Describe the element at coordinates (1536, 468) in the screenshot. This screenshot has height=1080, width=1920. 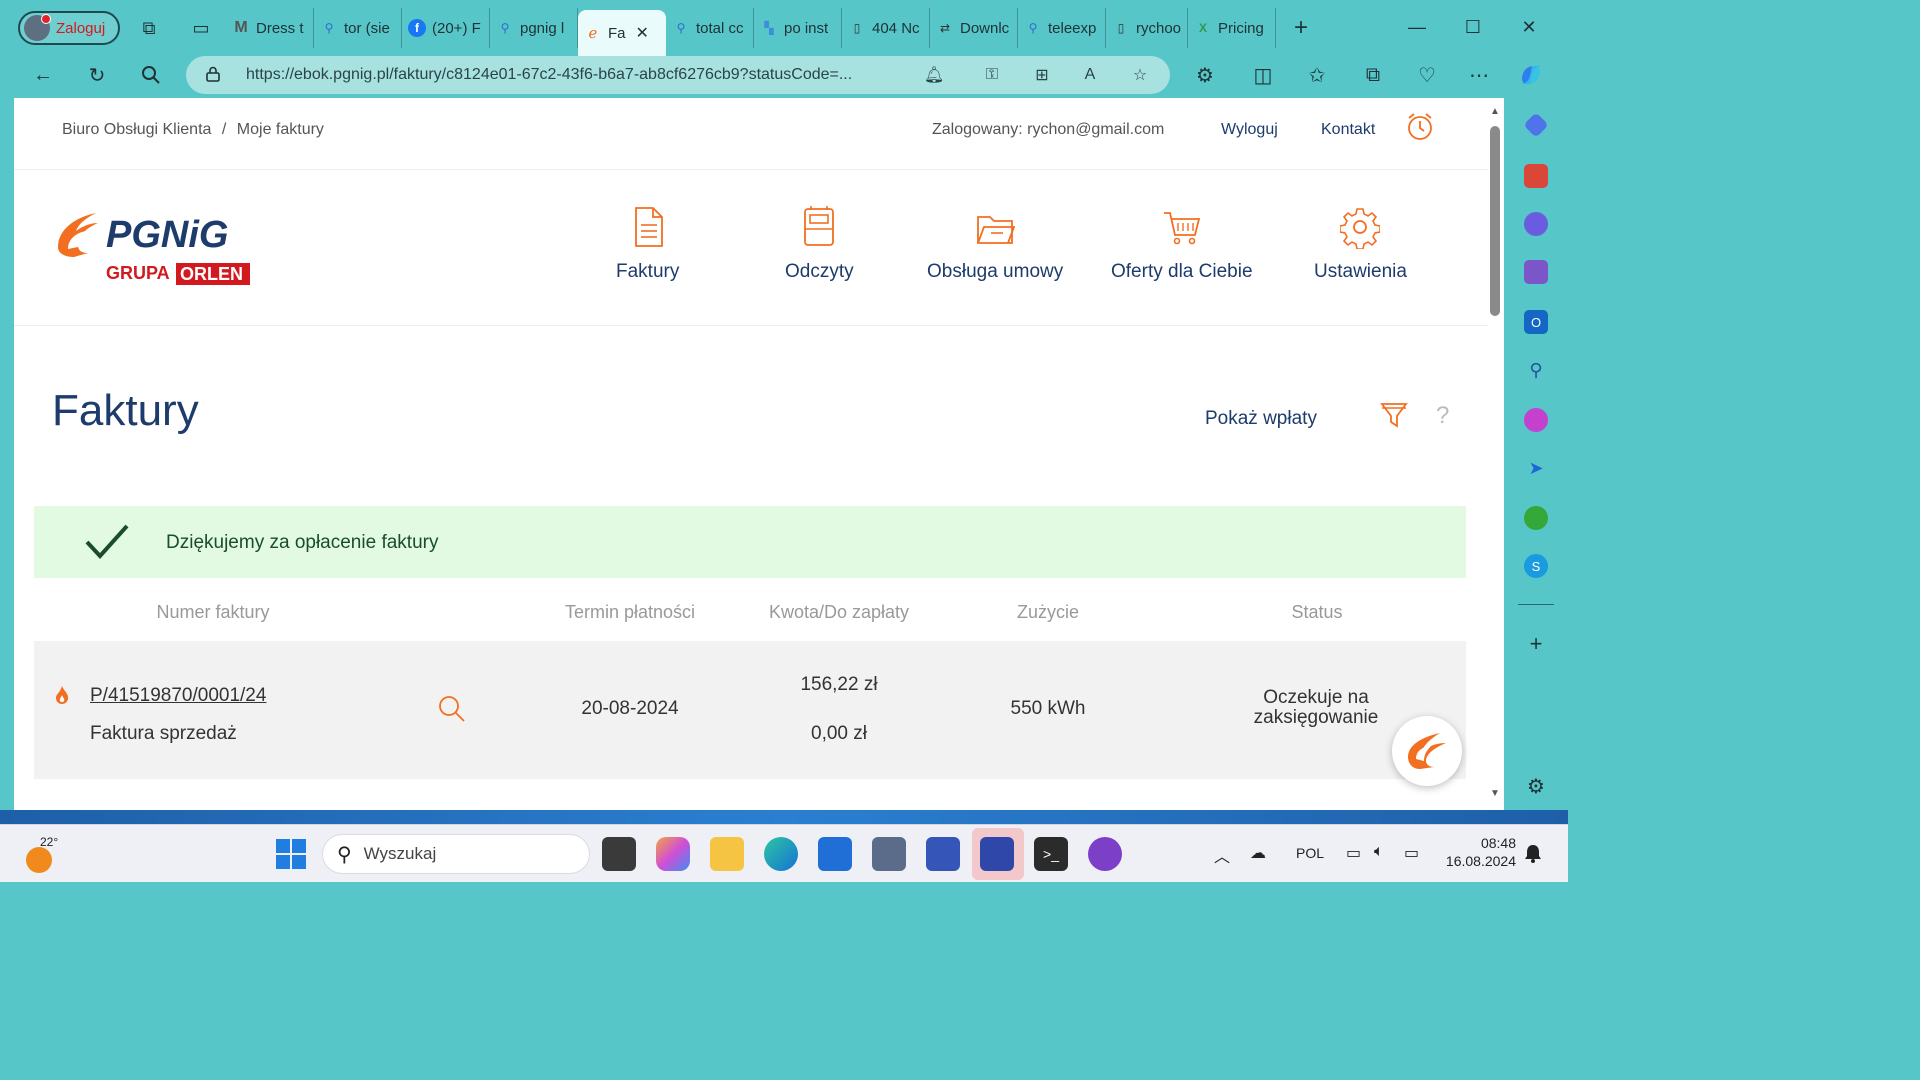
I see `send-icon: ➤` at that location.